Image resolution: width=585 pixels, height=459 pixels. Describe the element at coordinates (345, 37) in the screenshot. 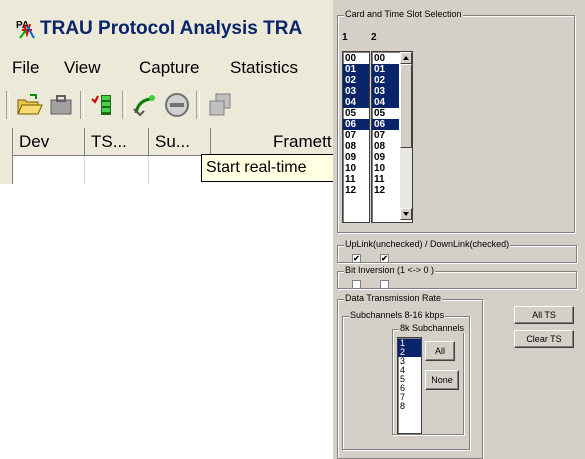

I see `card1-label: 1` at that location.